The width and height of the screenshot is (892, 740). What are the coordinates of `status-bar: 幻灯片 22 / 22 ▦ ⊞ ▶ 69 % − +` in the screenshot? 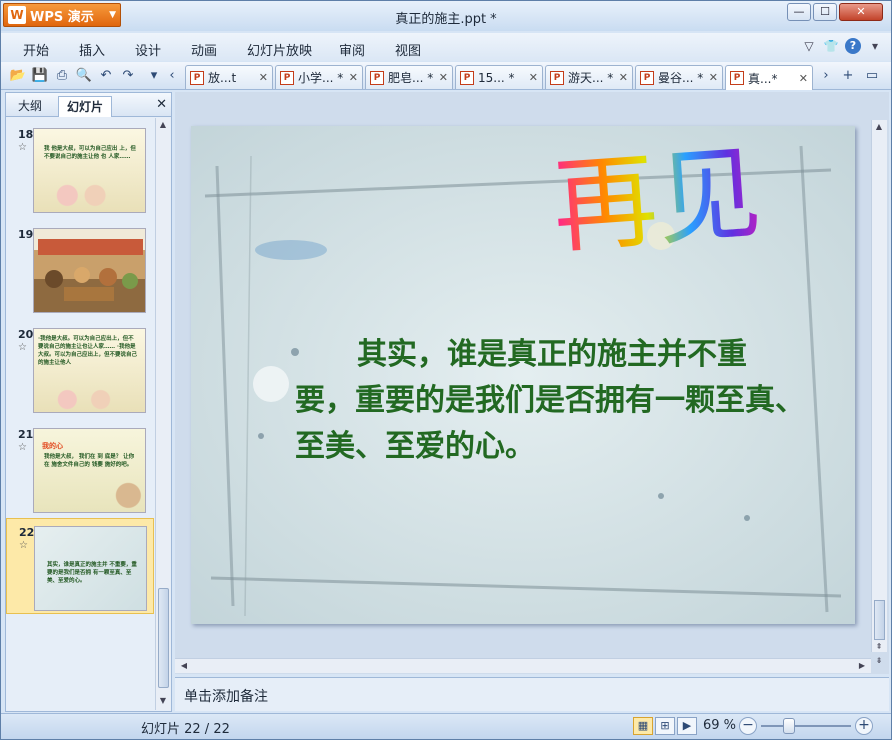 It's located at (446, 726).